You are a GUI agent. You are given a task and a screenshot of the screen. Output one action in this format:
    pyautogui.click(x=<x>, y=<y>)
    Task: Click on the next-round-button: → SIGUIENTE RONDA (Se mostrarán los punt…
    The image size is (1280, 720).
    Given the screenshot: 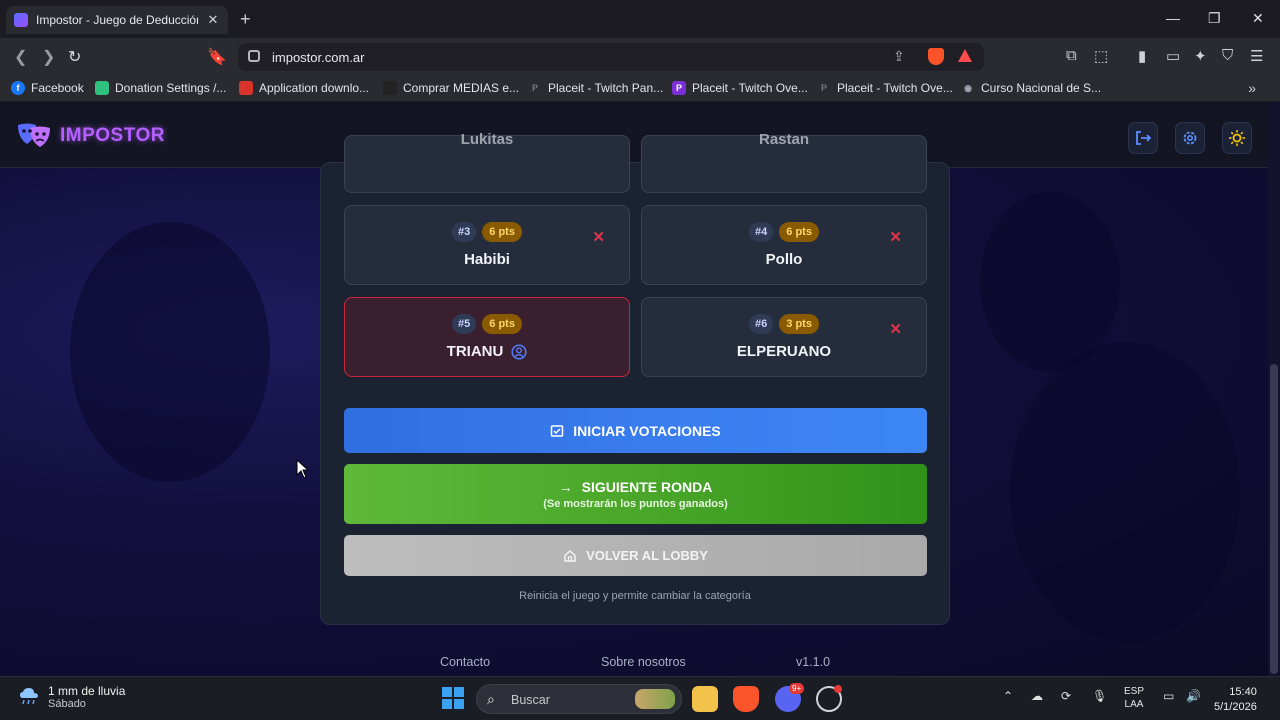 What is the action you would take?
    pyautogui.click(x=635, y=494)
    